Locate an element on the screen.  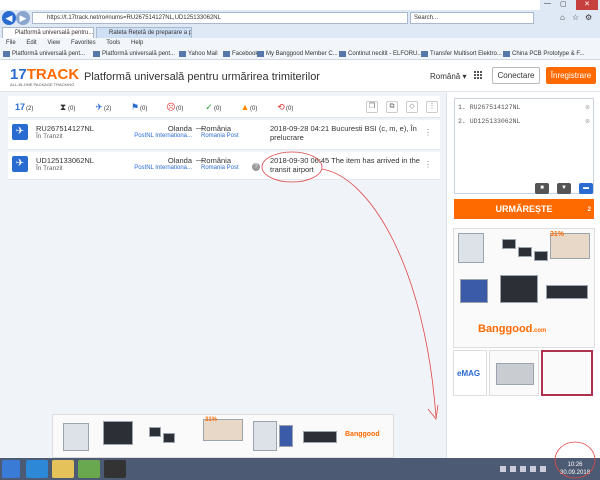
windows-taskbar: 10:26 30.09.2018 is located at coordinates (300, 469).